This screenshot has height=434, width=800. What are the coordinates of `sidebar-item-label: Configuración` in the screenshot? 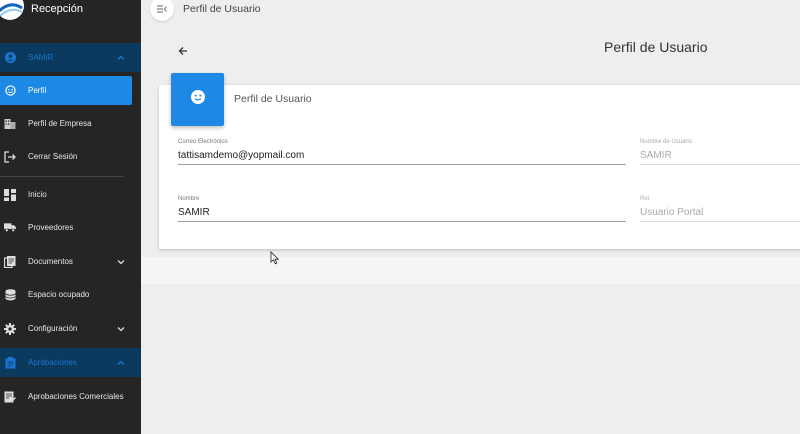 It's located at (53, 328).